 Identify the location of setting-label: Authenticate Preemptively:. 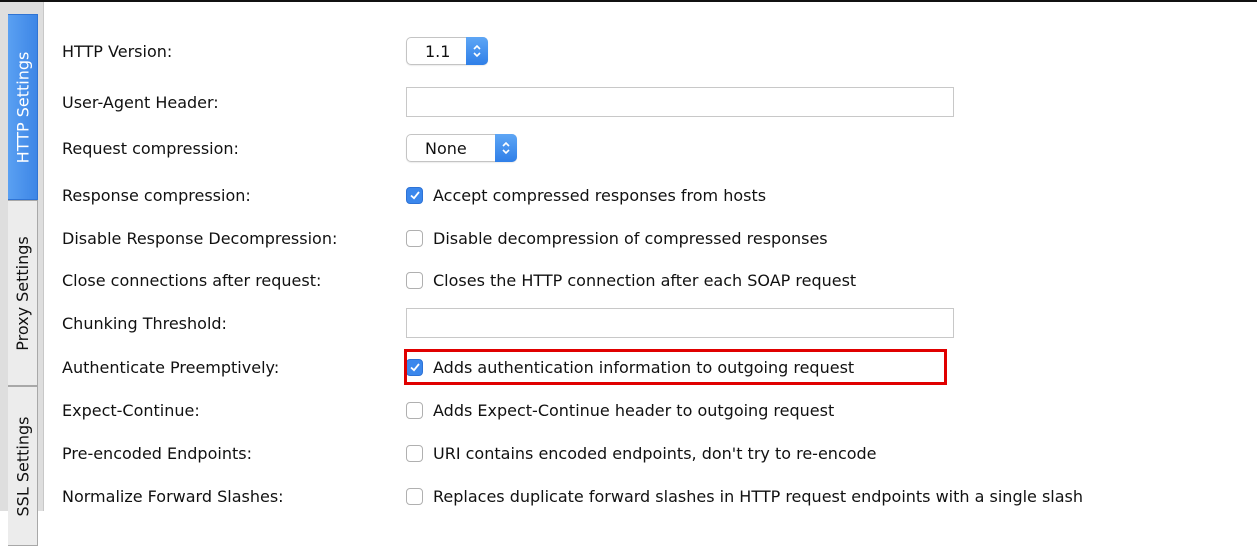
(171, 367).